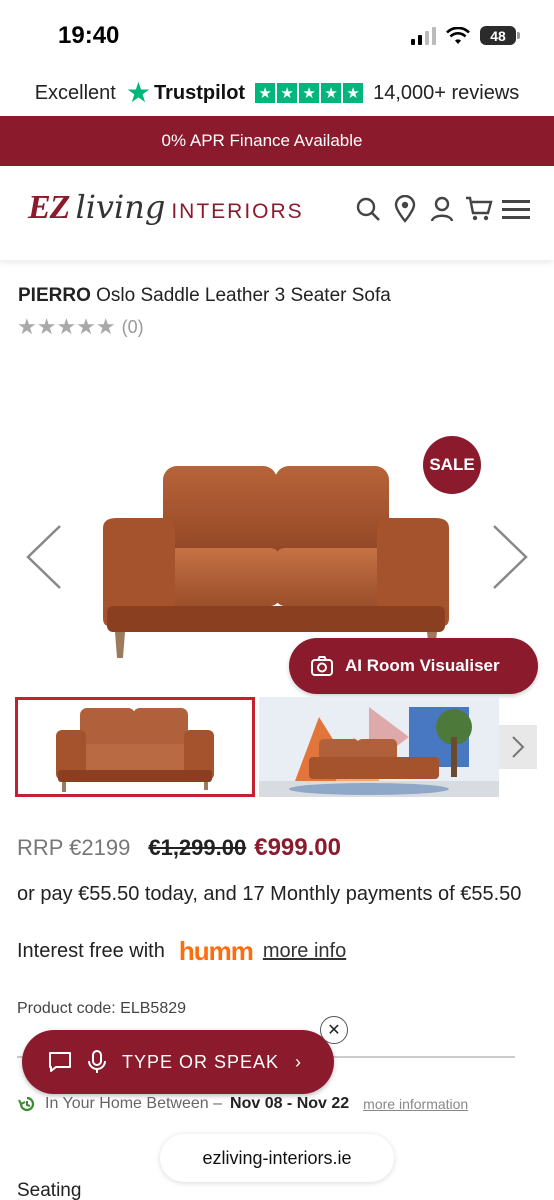 This screenshot has height=1200, width=554. I want to click on section-seating-heading: Seating, so click(49, 1190).